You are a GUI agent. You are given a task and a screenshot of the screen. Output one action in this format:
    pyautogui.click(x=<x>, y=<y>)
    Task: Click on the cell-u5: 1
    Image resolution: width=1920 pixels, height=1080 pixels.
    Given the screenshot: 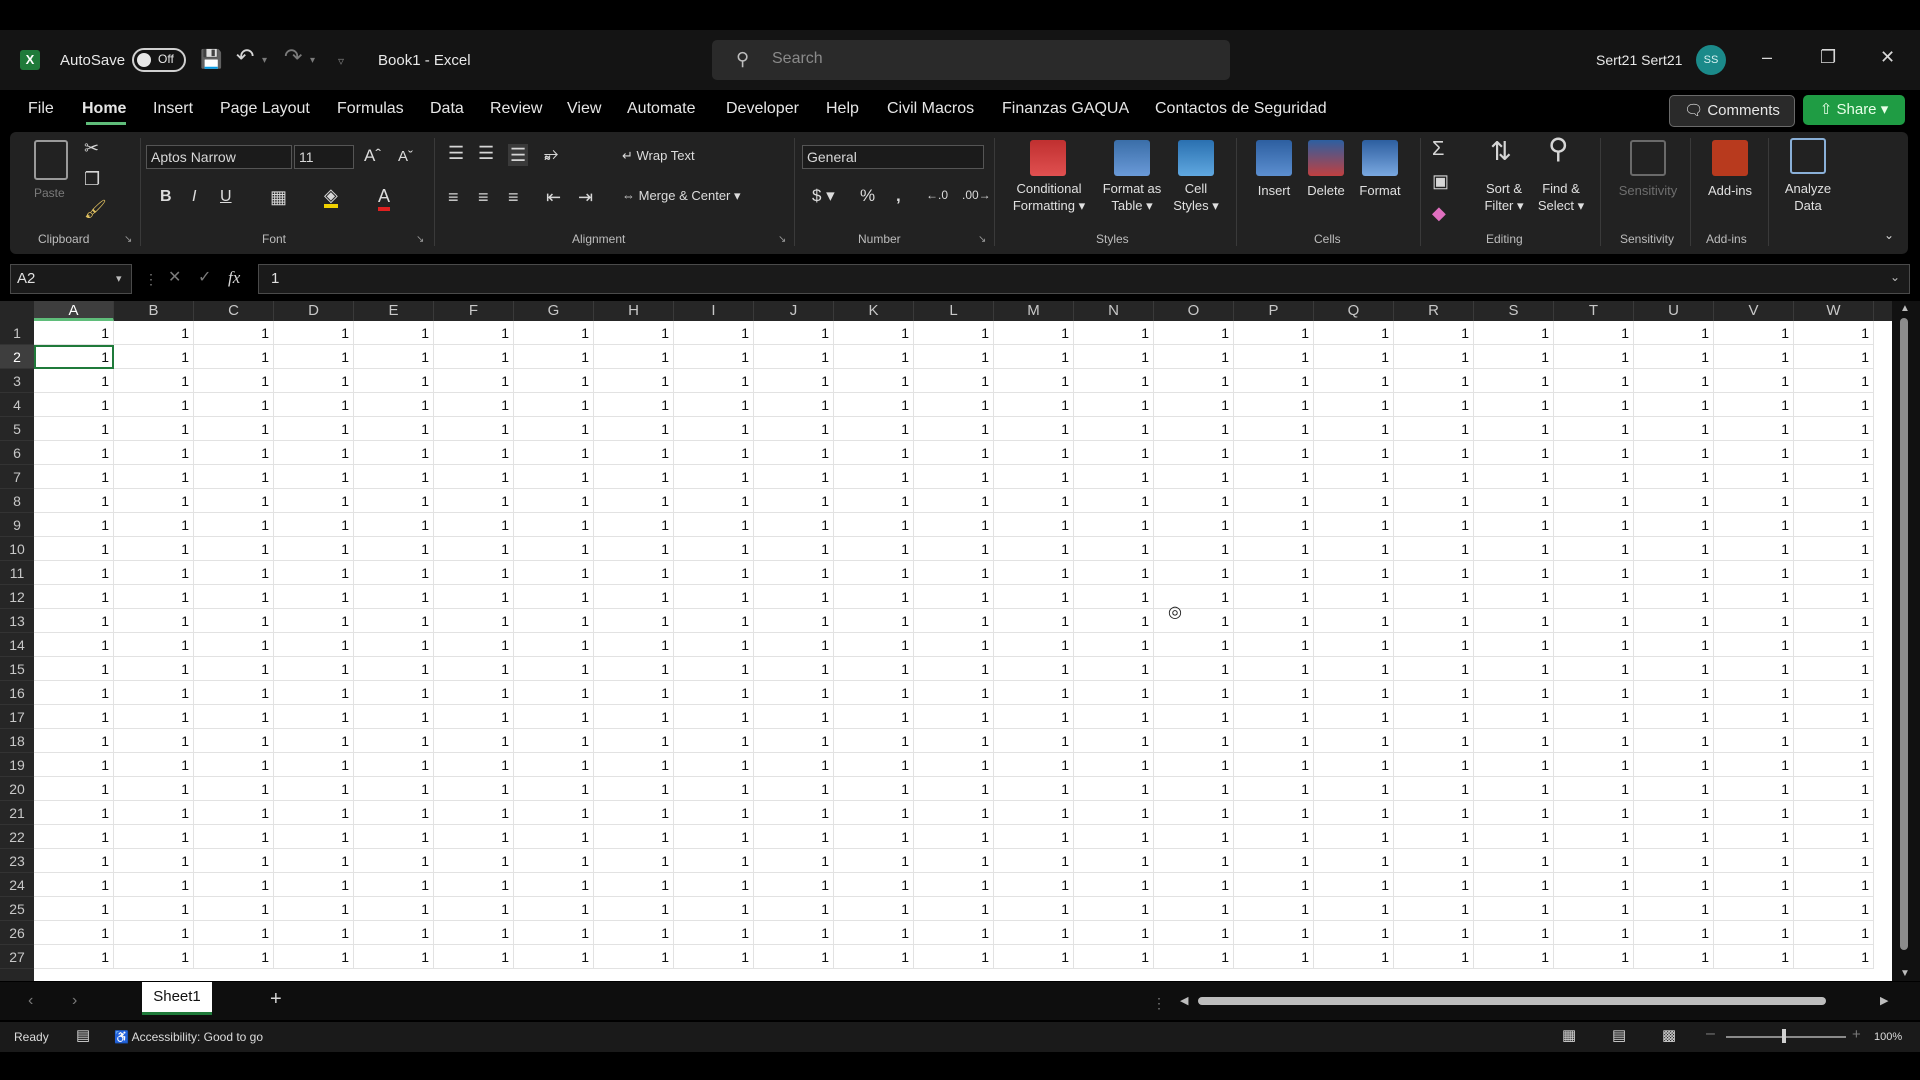 What is the action you would take?
    pyautogui.click(x=1674, y=429)
    